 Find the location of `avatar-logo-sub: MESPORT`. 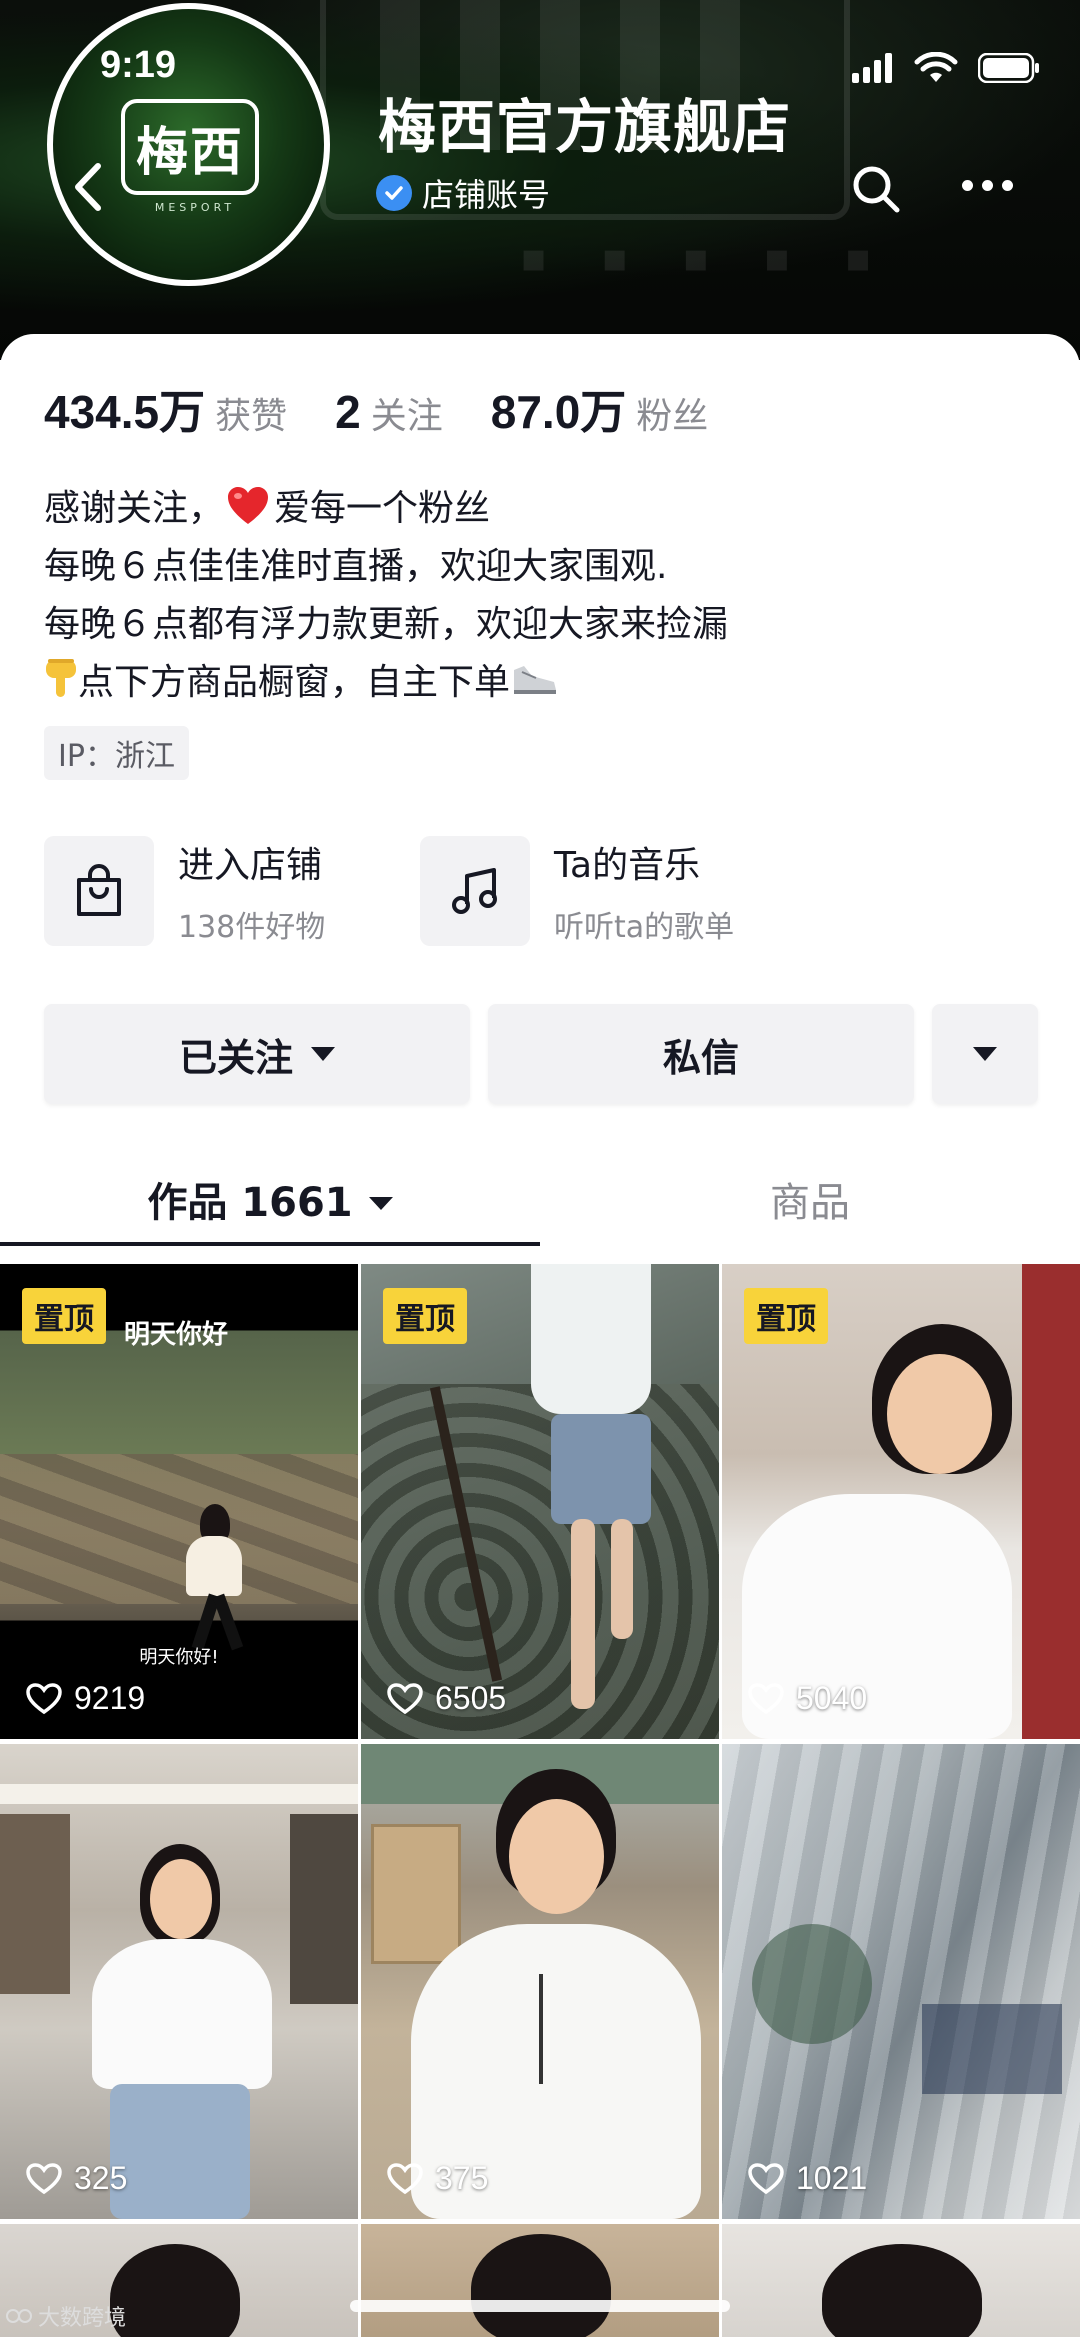

avatar-logo-sub: MESPORT is located at coordinates (195, 207).